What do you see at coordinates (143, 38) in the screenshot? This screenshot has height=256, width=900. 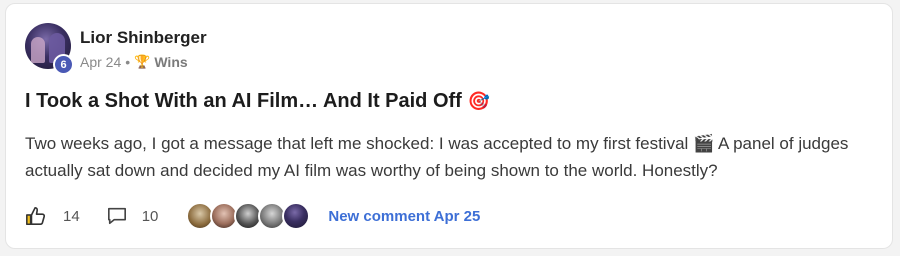 I see `author-name: Lior Shinberger` at bounding box center [143, 38].